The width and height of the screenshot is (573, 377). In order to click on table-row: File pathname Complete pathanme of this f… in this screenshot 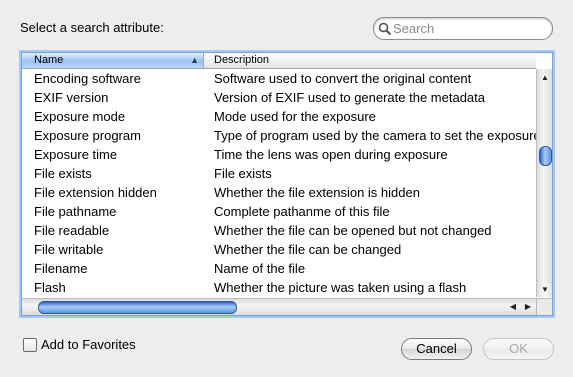, I will do `click(279, 211)`.